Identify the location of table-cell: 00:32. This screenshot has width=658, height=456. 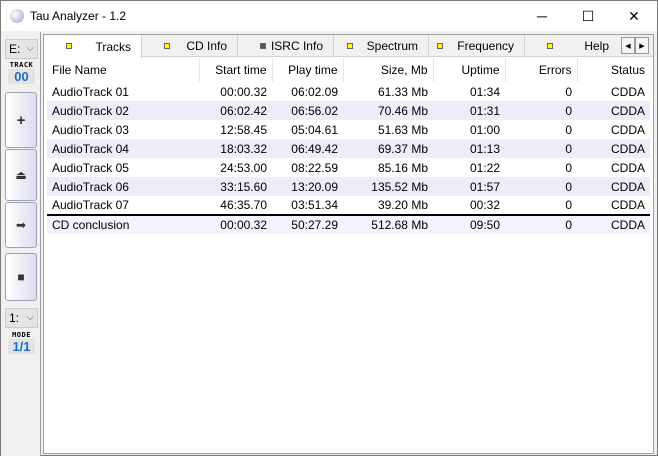
(484, 205).